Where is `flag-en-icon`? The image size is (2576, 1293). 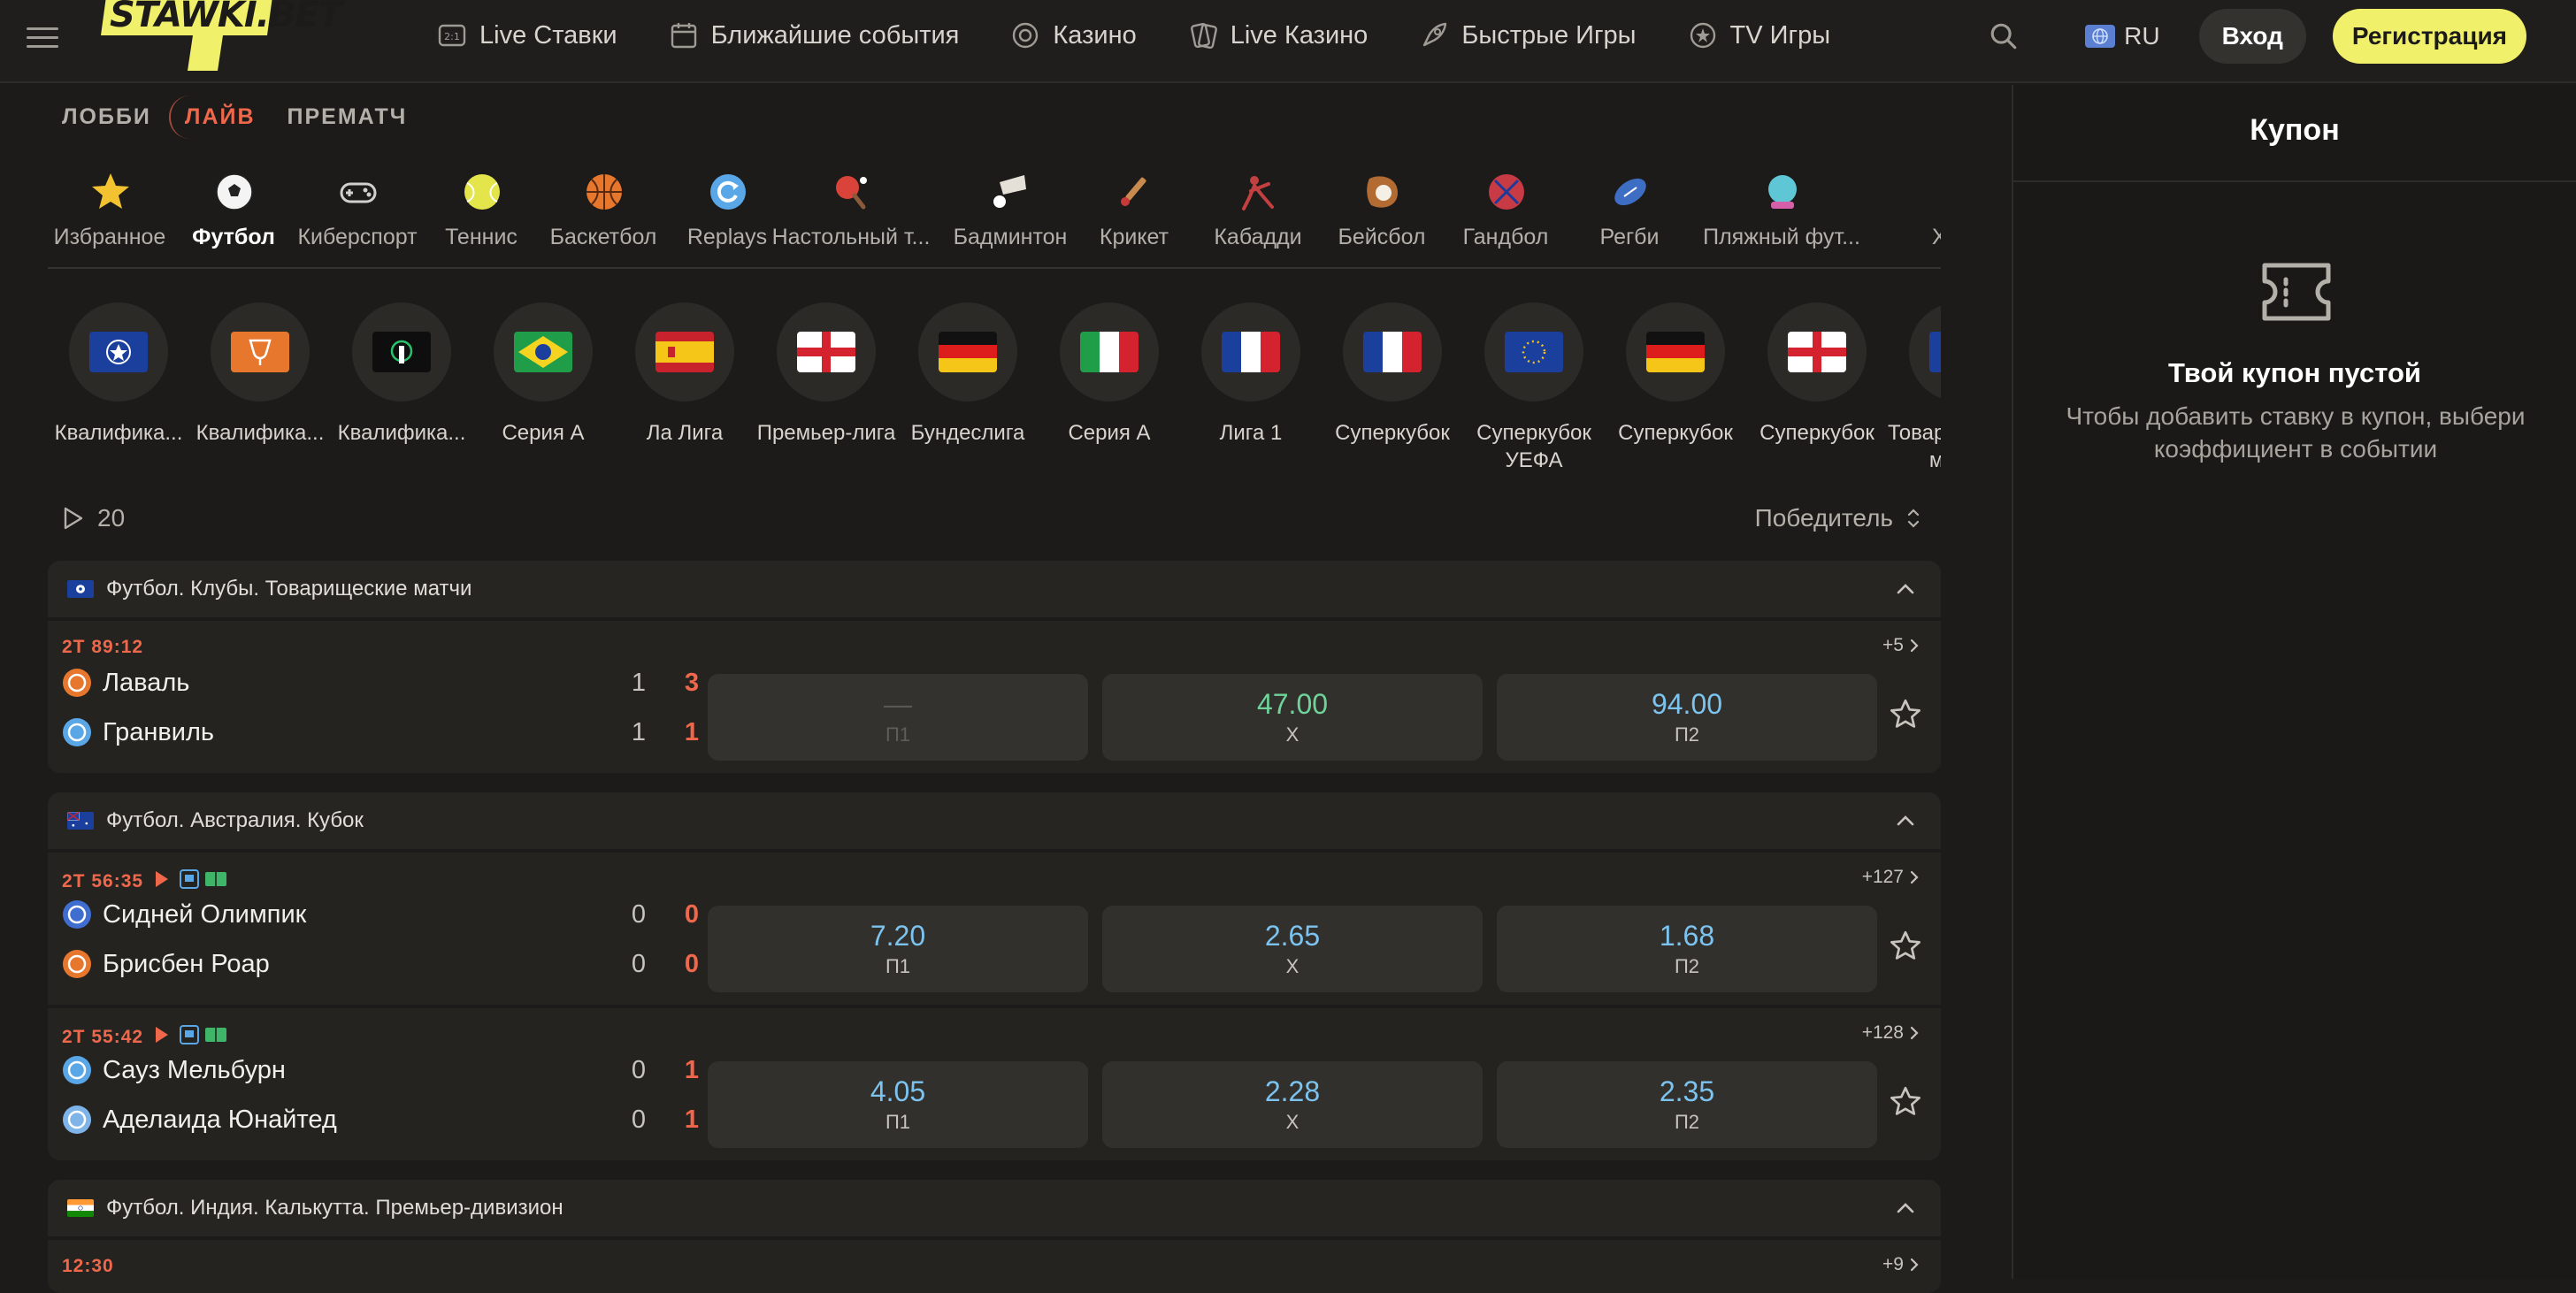 flag-en-icon is located at coordinates (1817, 352).